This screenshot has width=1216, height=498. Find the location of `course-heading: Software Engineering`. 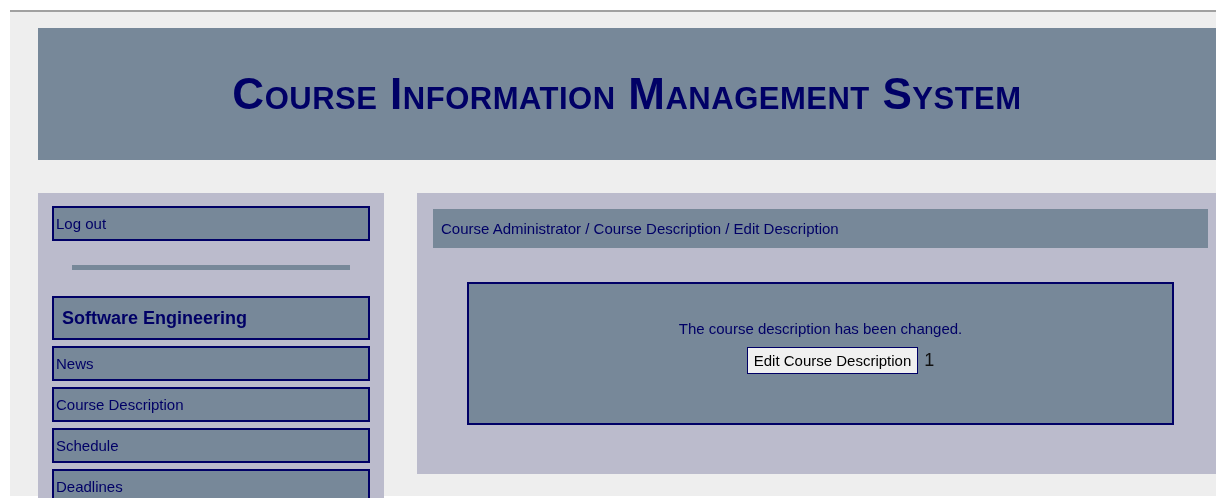

course-heading: Software Engineering is located at coordinates (211, 318).